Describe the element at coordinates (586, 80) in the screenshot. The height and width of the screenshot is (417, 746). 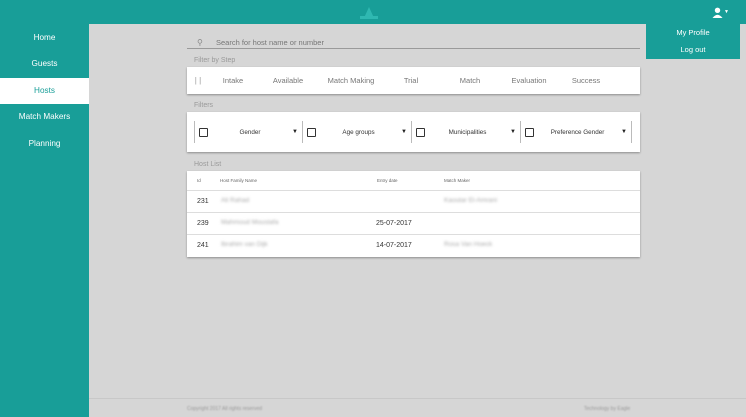
I see `step-success: Success` at that location.